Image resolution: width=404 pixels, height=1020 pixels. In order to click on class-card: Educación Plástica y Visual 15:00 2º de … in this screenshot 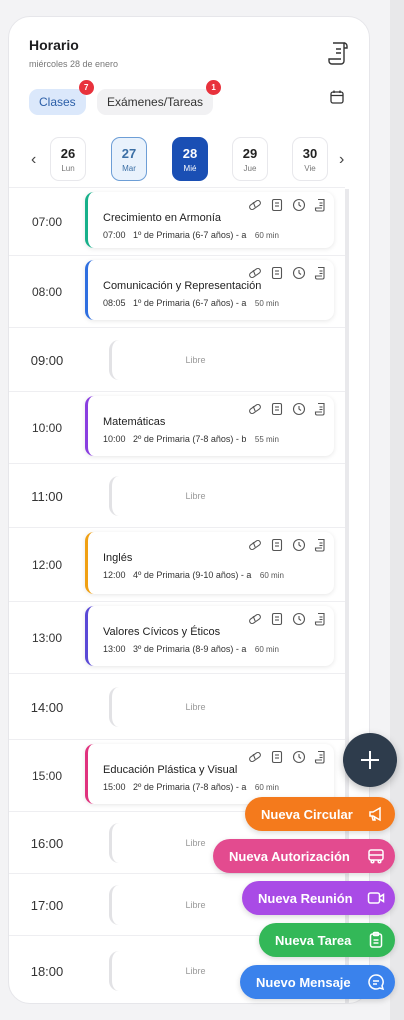, I will do `click(209, 774)`.